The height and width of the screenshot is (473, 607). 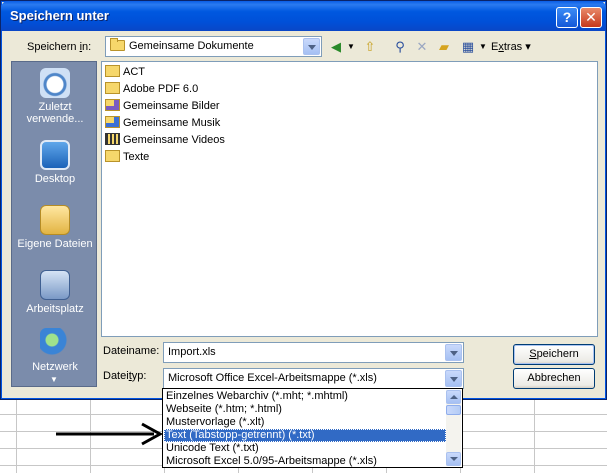 What do you see at coordinates (127, 157) in the screenshot?
I see `list-item: Texte` at bounding box center [127, 157].